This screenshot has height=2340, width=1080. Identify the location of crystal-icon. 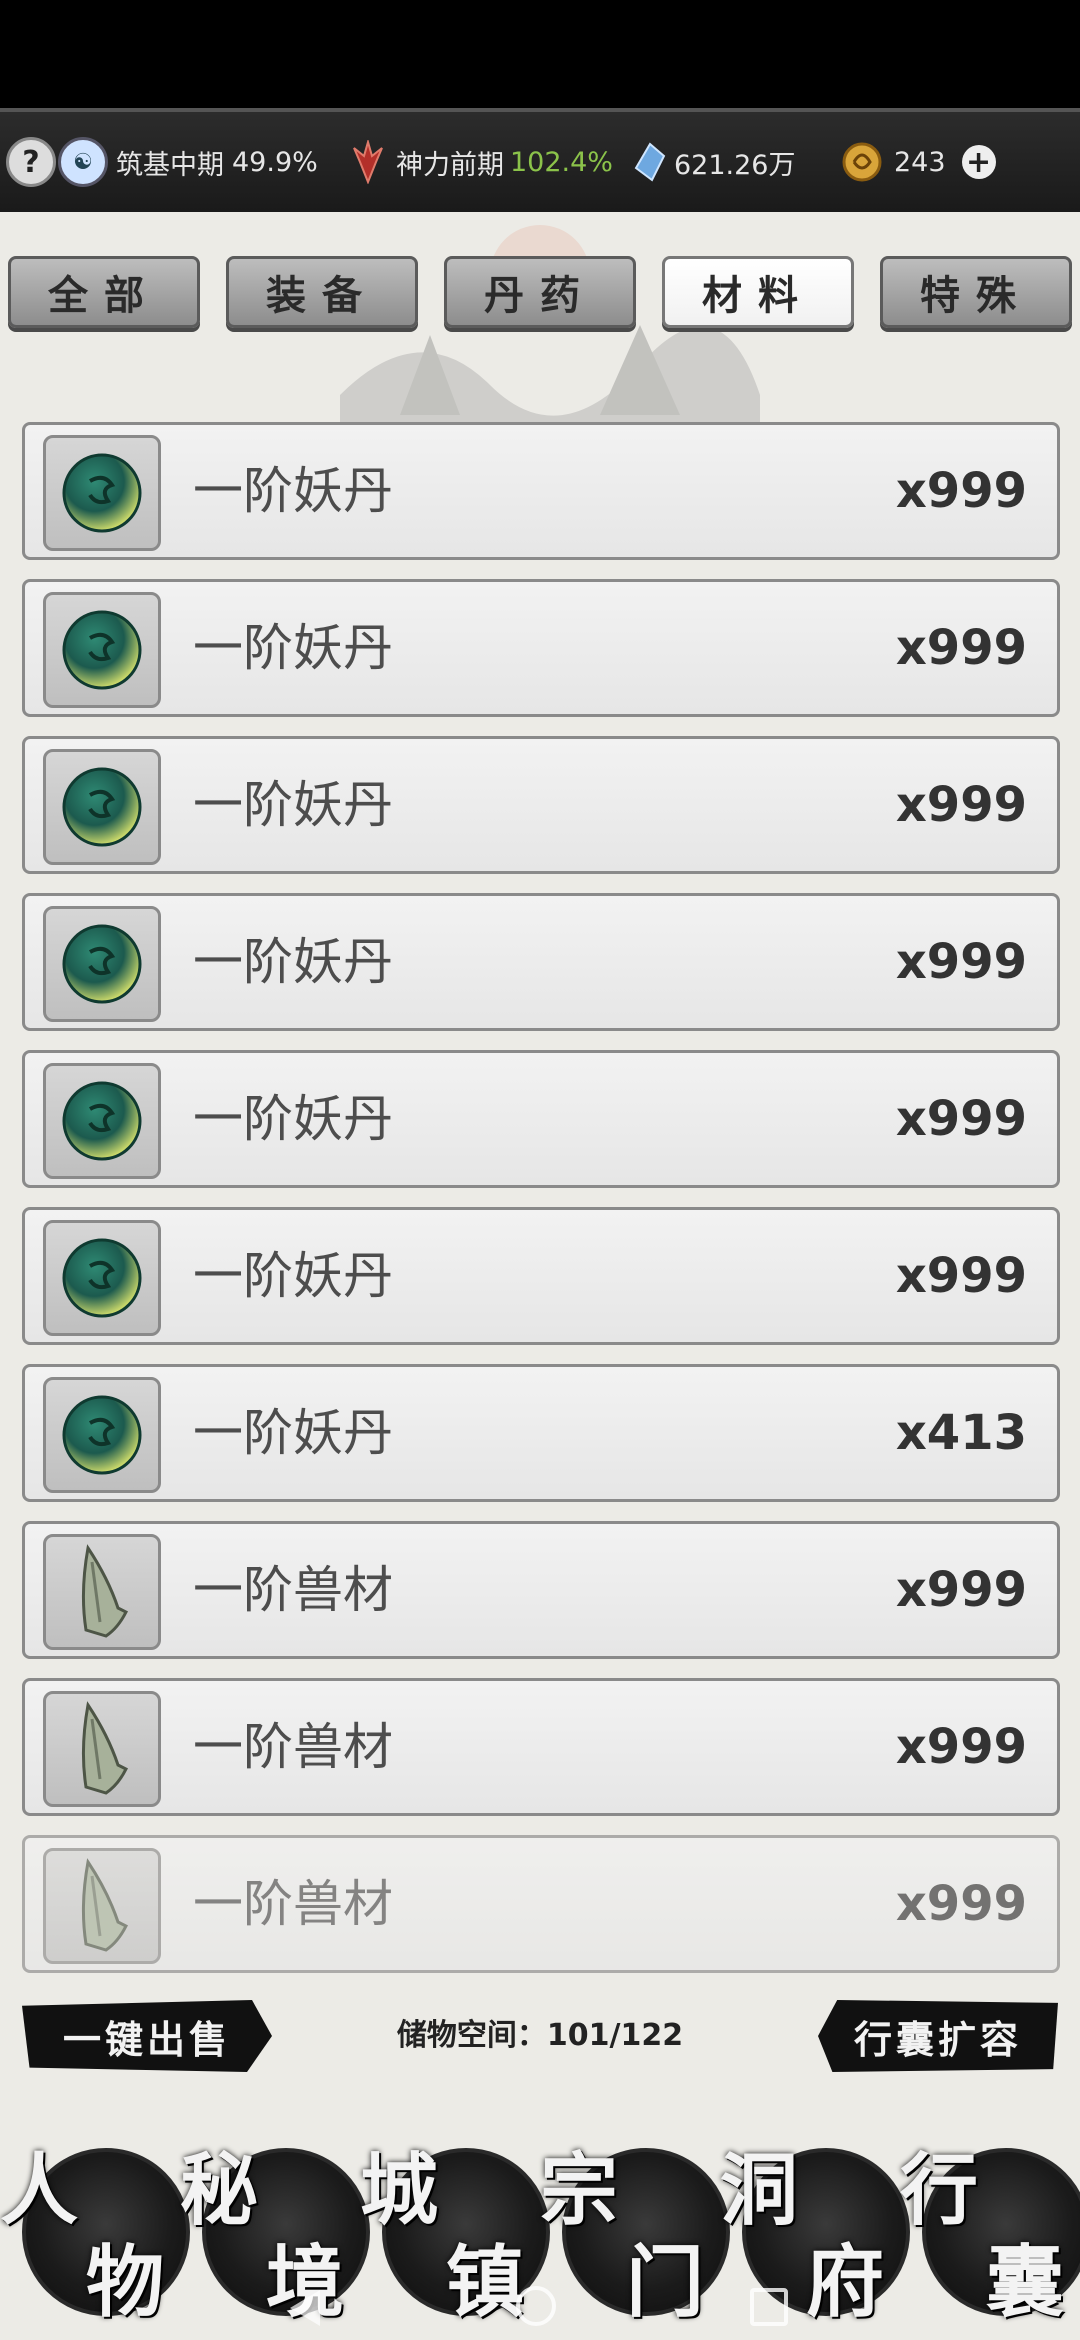
(650, 162).